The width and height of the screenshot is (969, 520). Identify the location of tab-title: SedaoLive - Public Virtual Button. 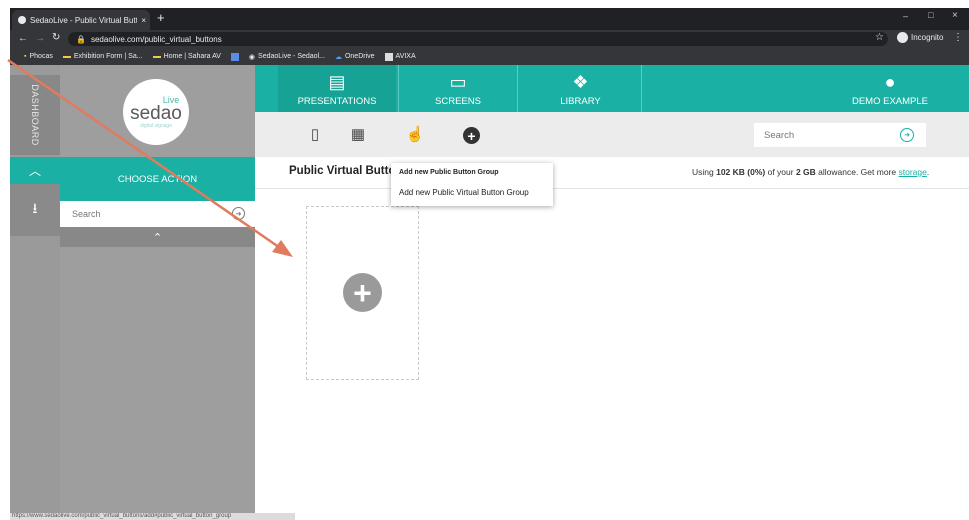
(84, 20).